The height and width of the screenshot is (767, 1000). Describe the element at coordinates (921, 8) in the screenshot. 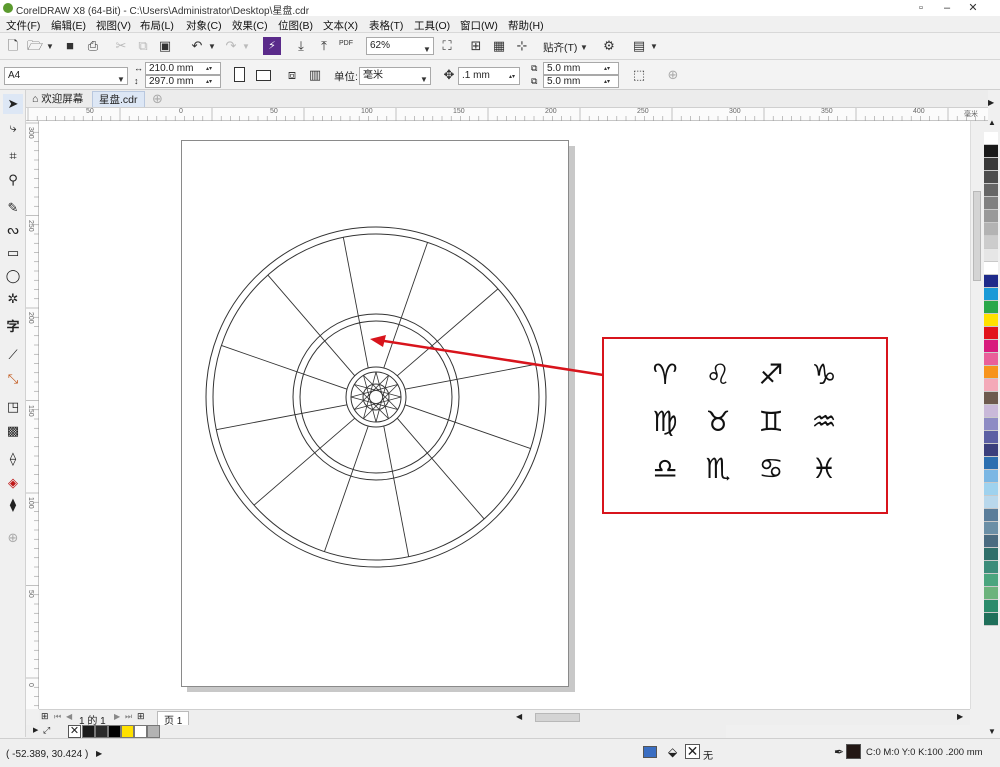

I see `restore-icon: ▫` at that location.